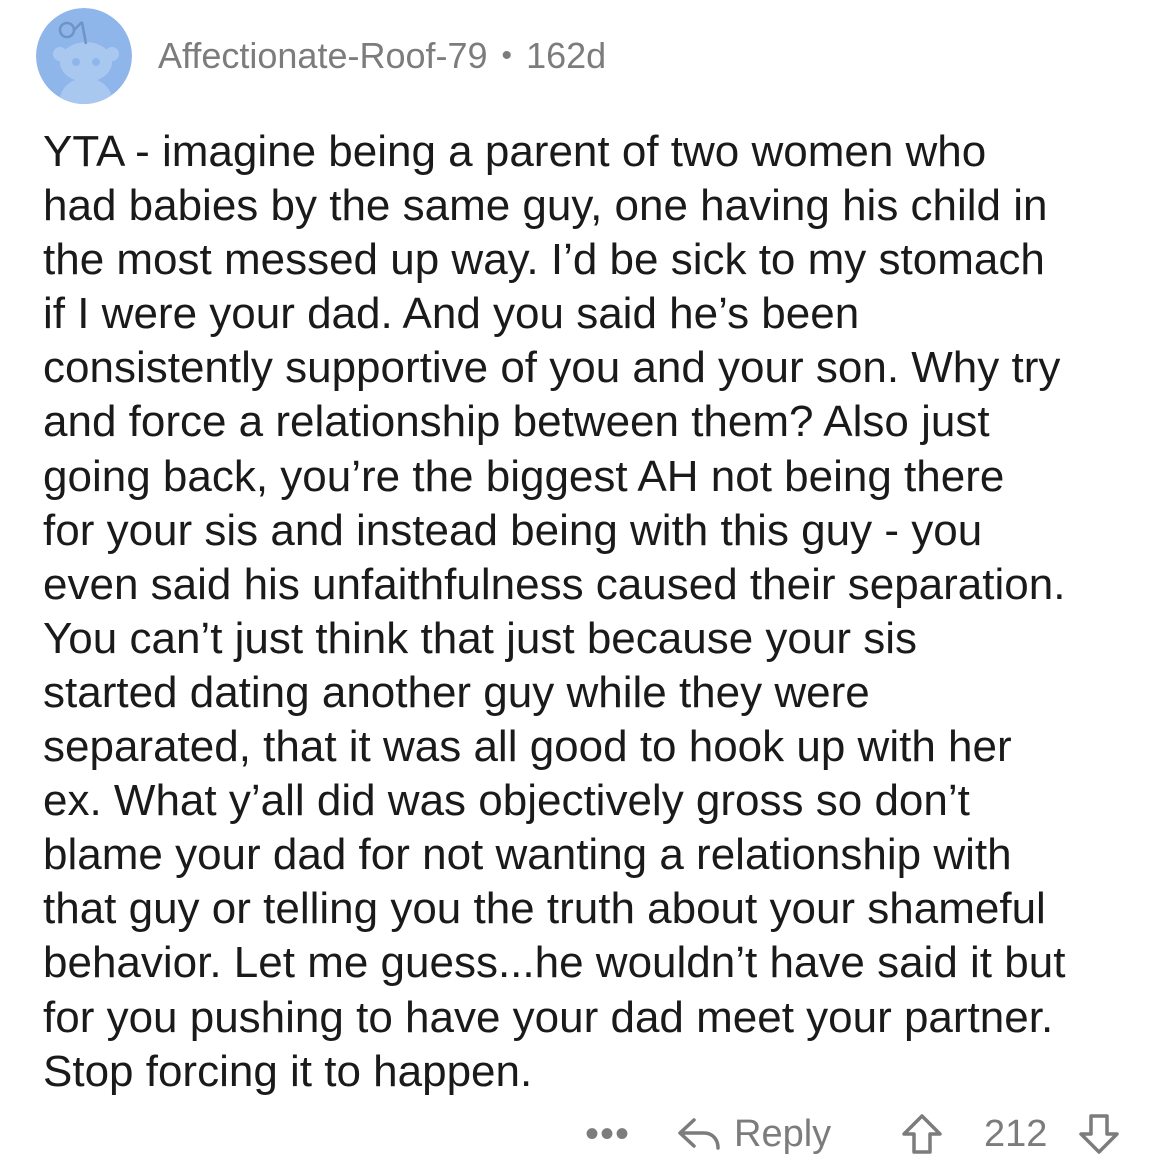 The image size is (1170, 1176). Describe the element at coordinates (1016, 1133) in the screenshot. I see `vote-score: 212` at that location.